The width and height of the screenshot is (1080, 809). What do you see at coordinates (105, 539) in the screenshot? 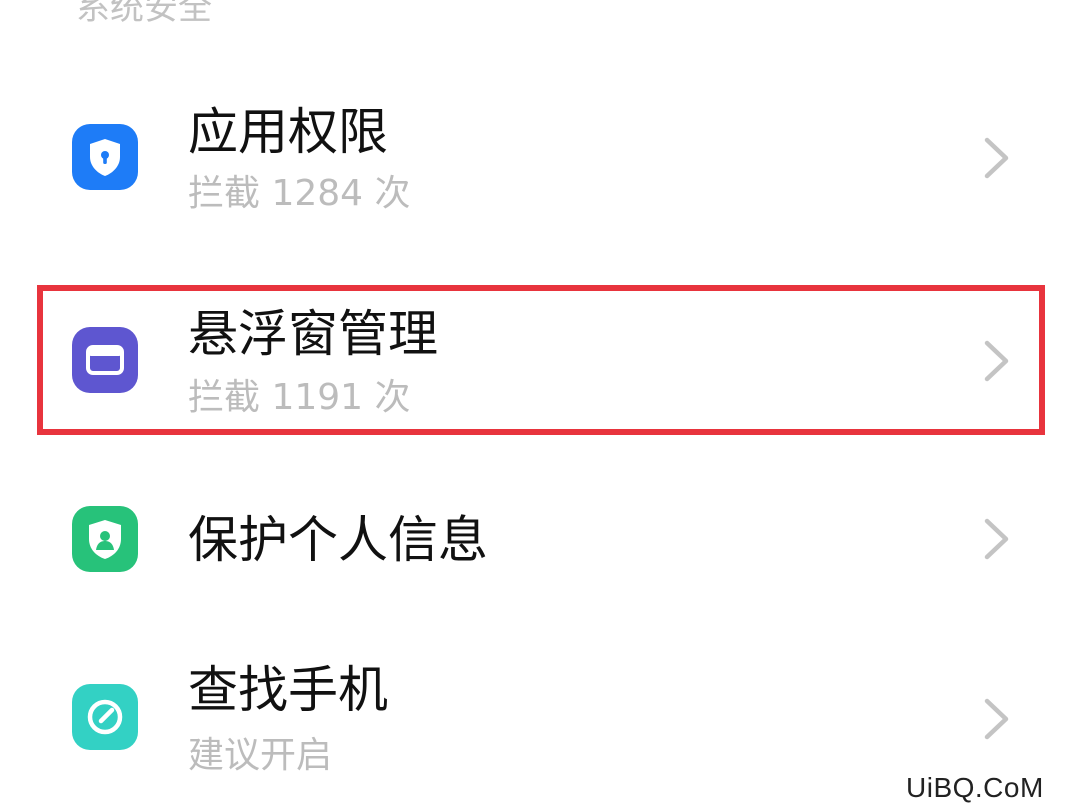
I see `shield-person-icon` at bounding box center [105, 539].